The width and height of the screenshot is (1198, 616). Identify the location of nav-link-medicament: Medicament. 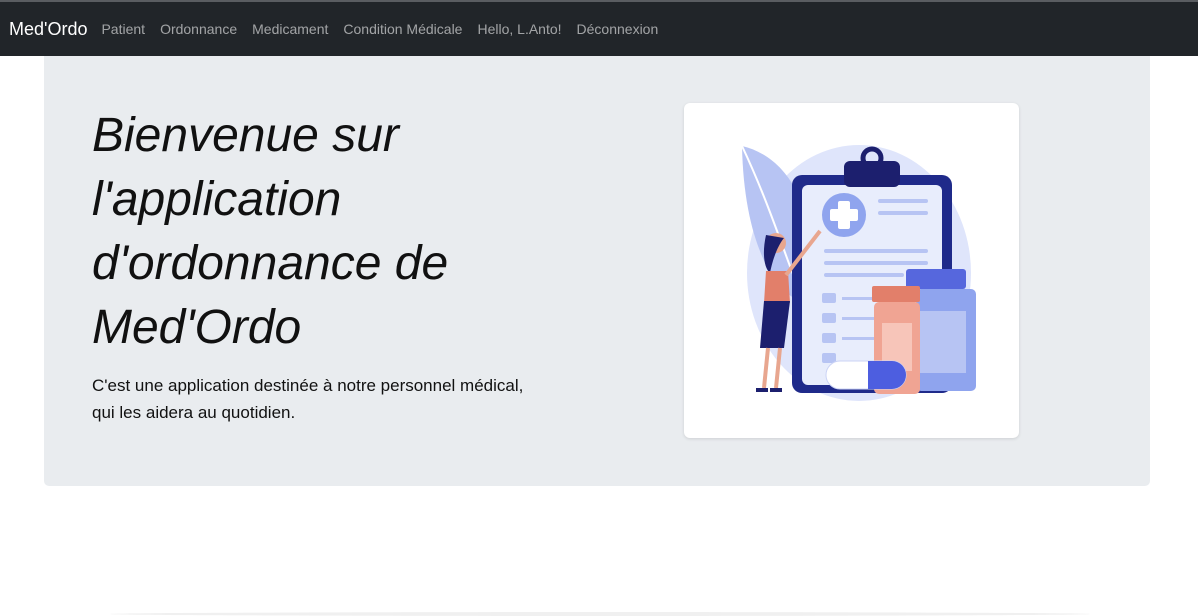
(290, 29).